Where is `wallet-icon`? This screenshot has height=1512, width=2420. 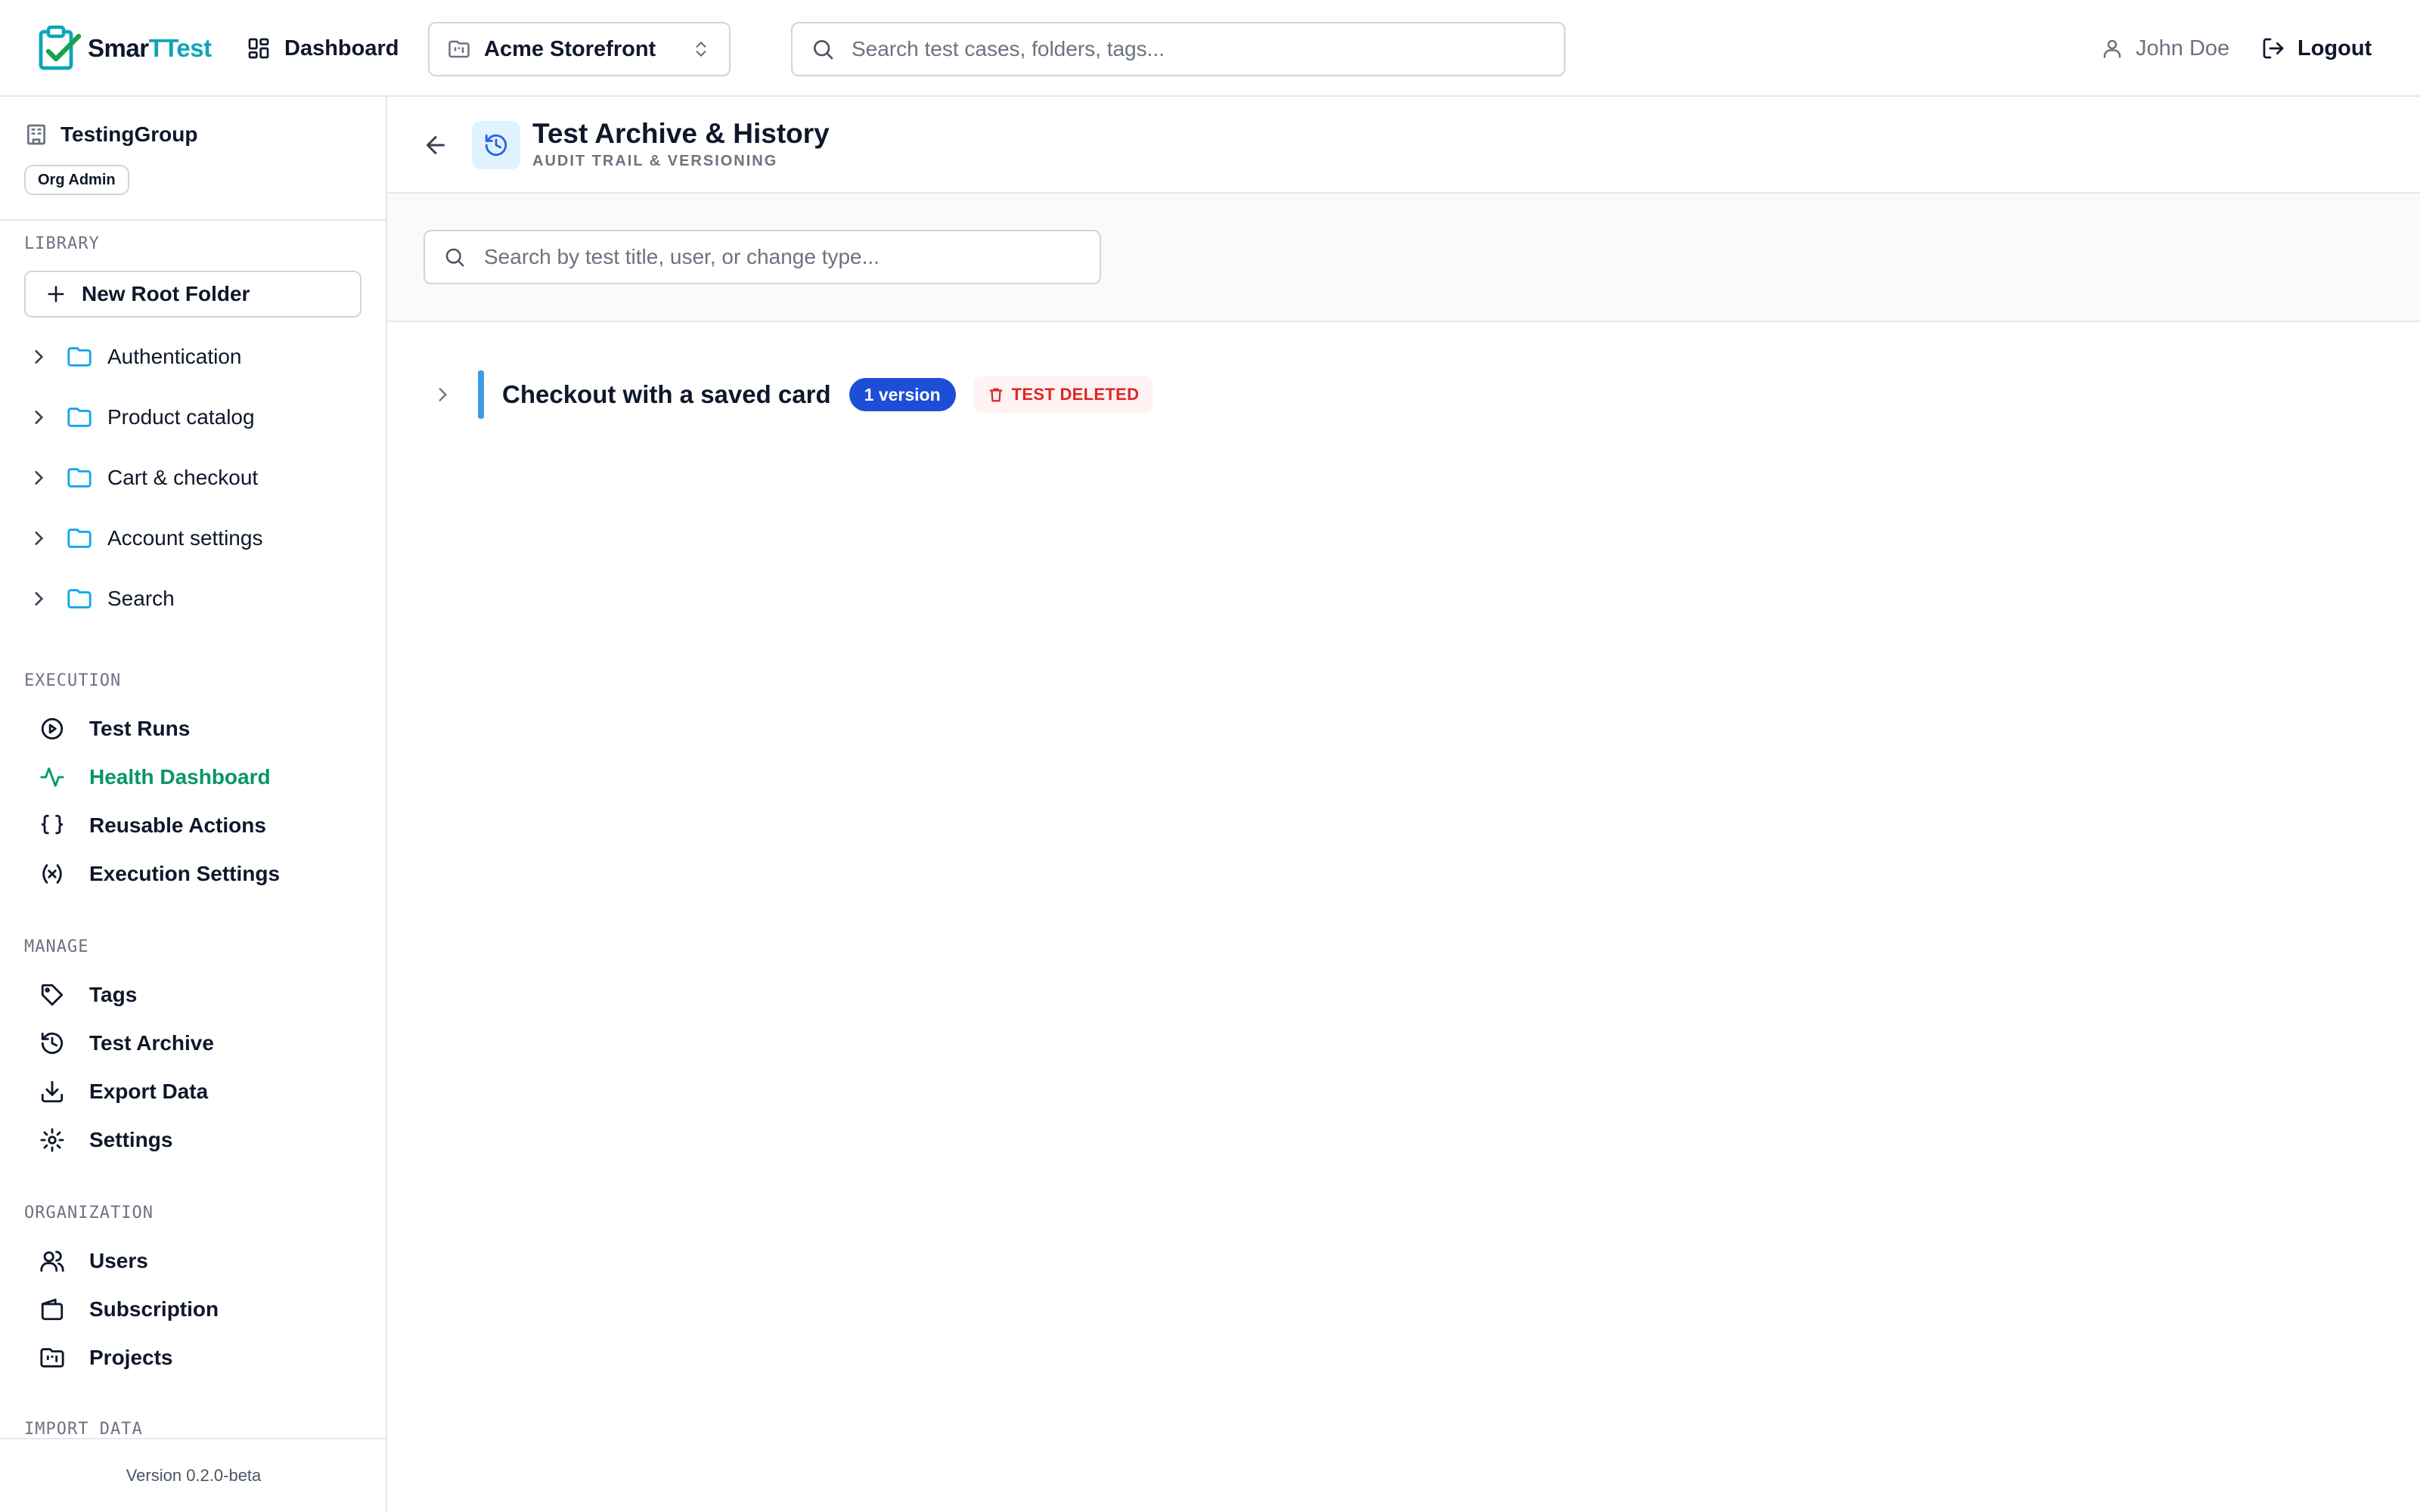
wallet-icon is located at coordinates (53, 1309).